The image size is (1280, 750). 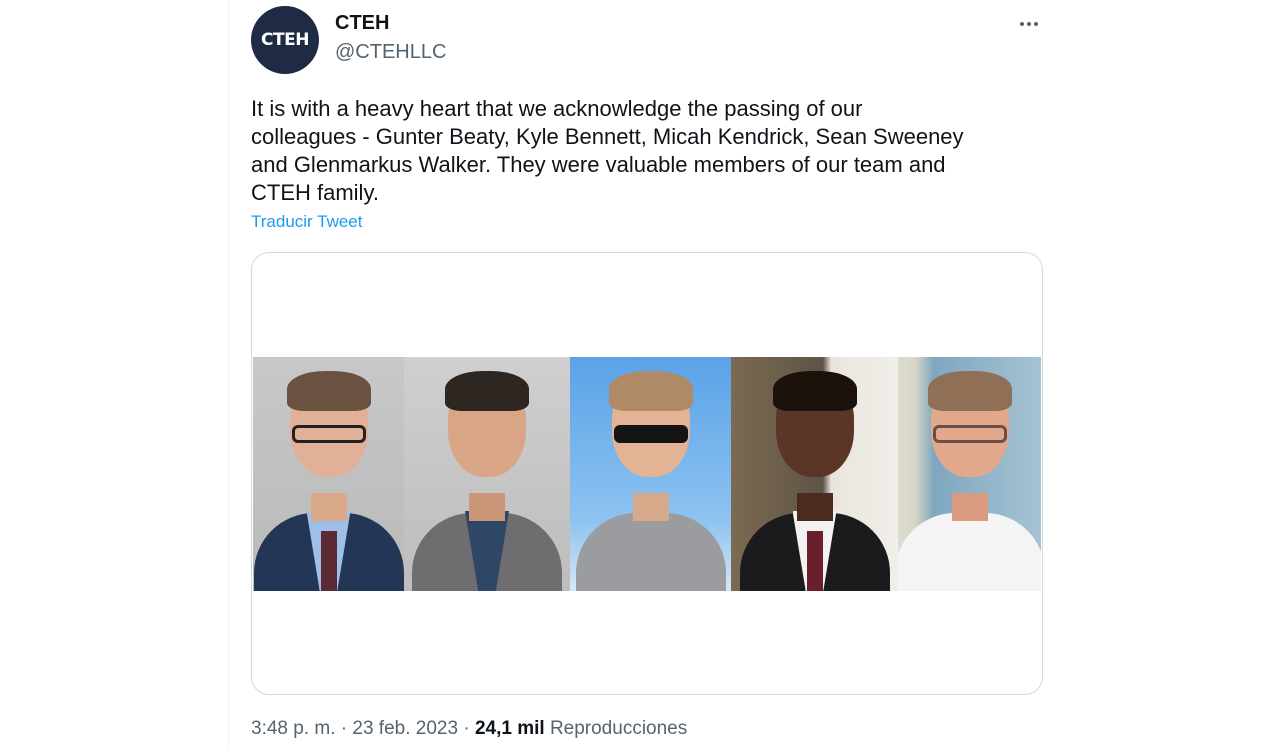 I want to click on translate-tweet-link: Traducir Tweet, so click(x=307, y=222).